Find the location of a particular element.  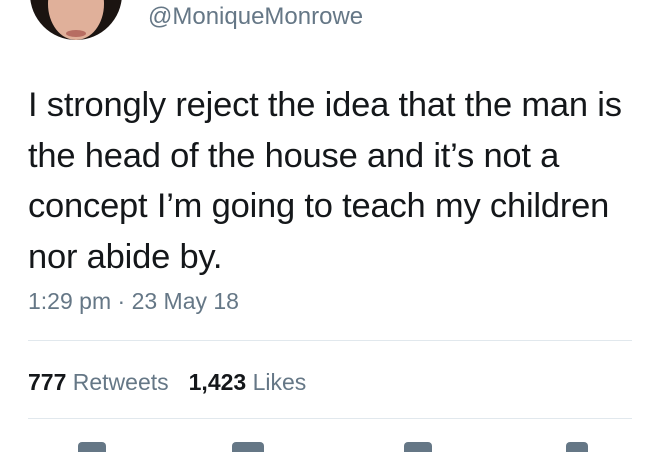

retweets-stat: 777 Retweets is located at coordinates (98, 382).